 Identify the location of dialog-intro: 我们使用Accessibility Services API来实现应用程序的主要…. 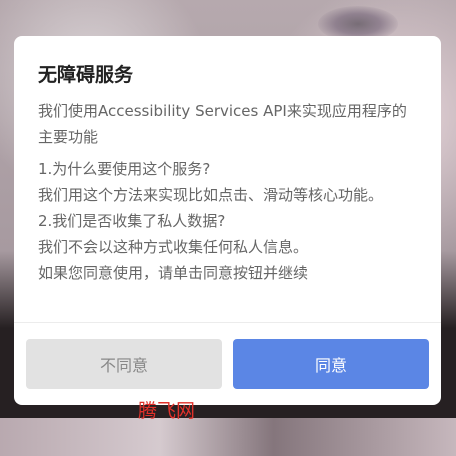
(222, 124).